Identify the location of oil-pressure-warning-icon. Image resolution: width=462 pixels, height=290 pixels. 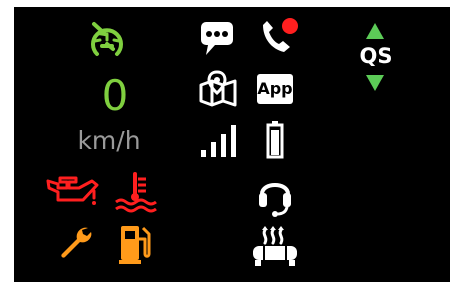
(72, 190).